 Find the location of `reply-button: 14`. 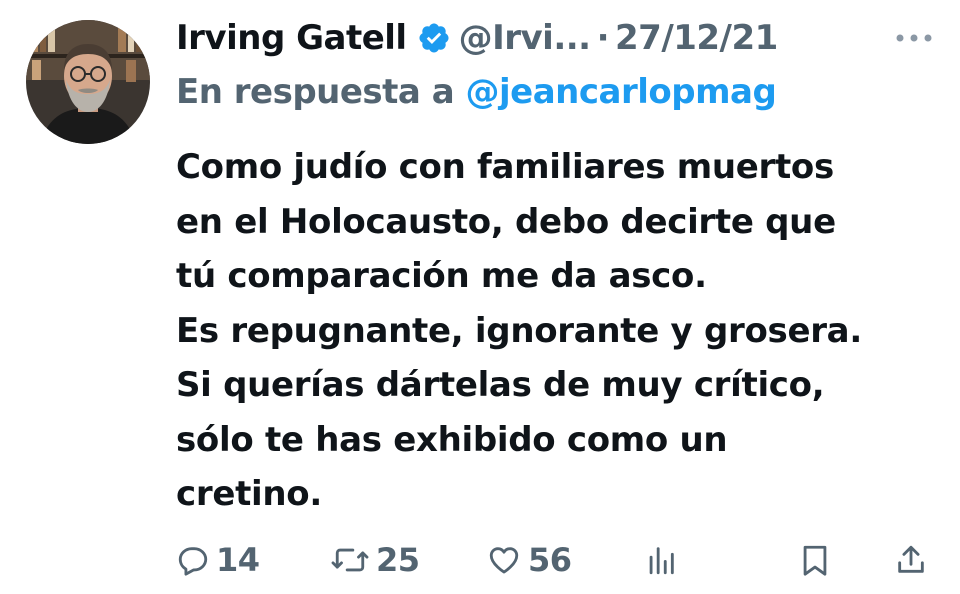

reply-button: 14 is located at coordinates (218, 560).